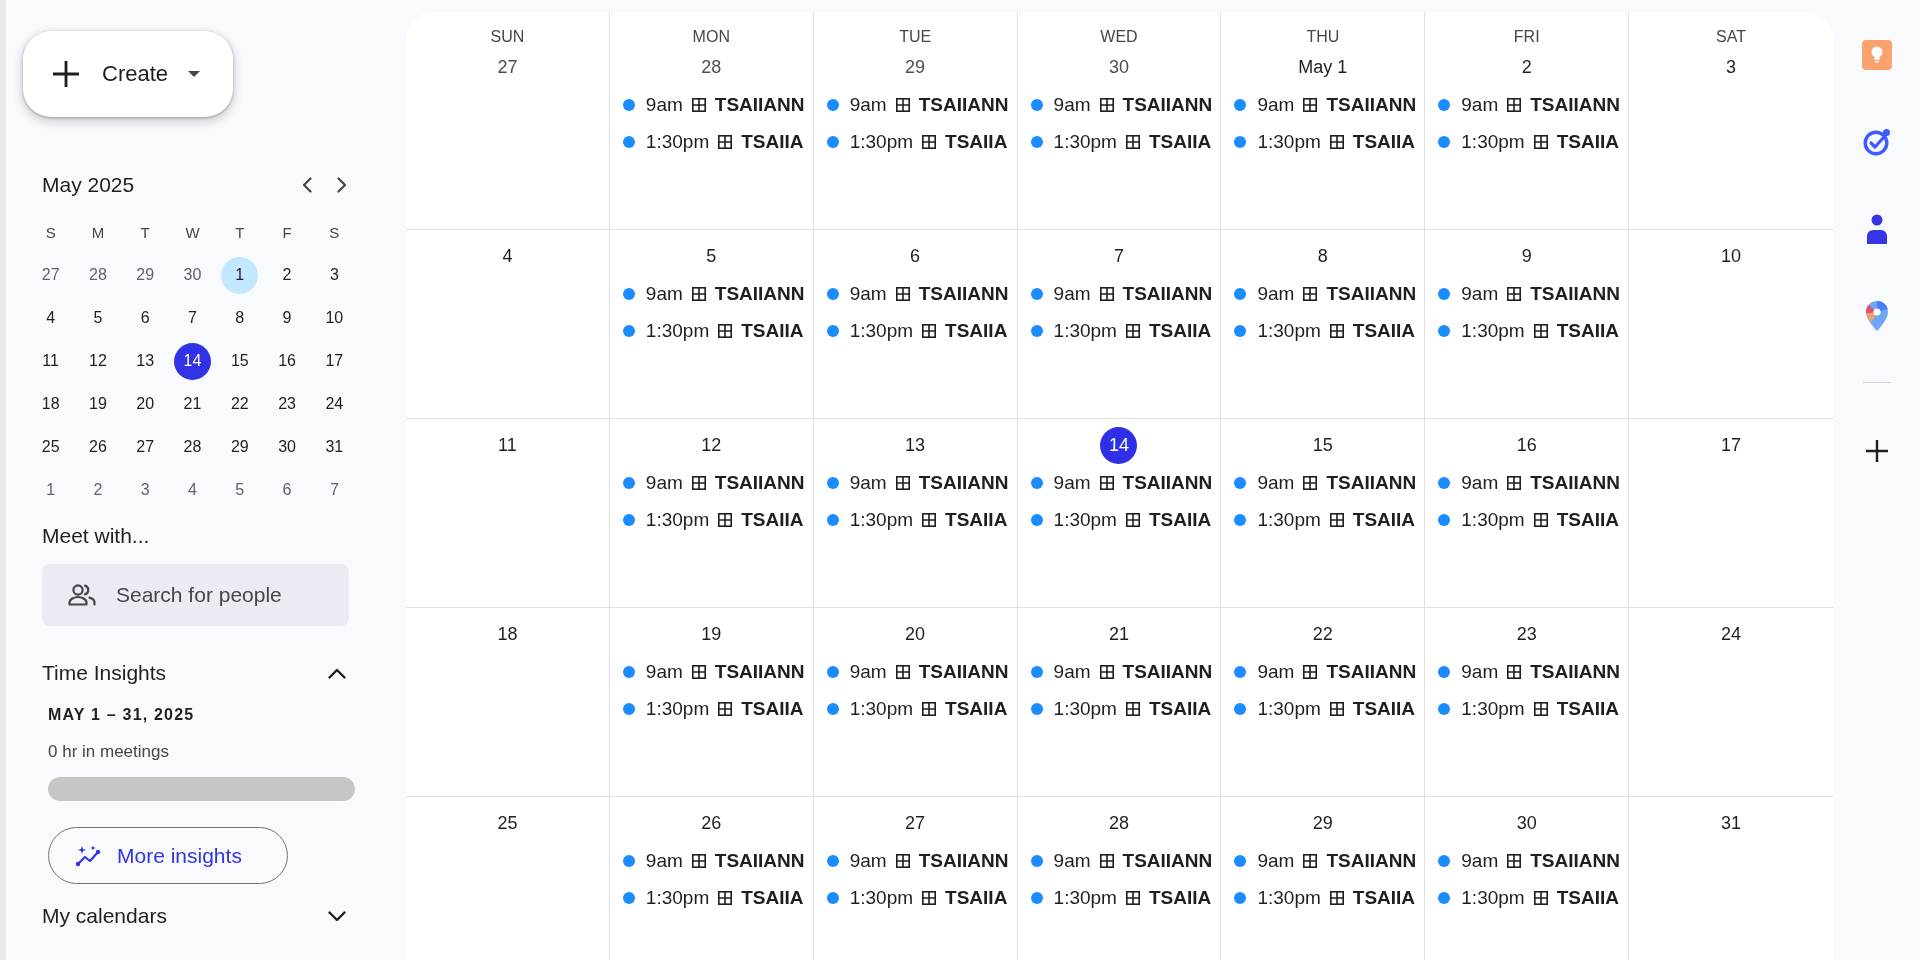 The height and width of the screenshot is (960, 1920). I want to click on date-button: 20, so click(145, 404).